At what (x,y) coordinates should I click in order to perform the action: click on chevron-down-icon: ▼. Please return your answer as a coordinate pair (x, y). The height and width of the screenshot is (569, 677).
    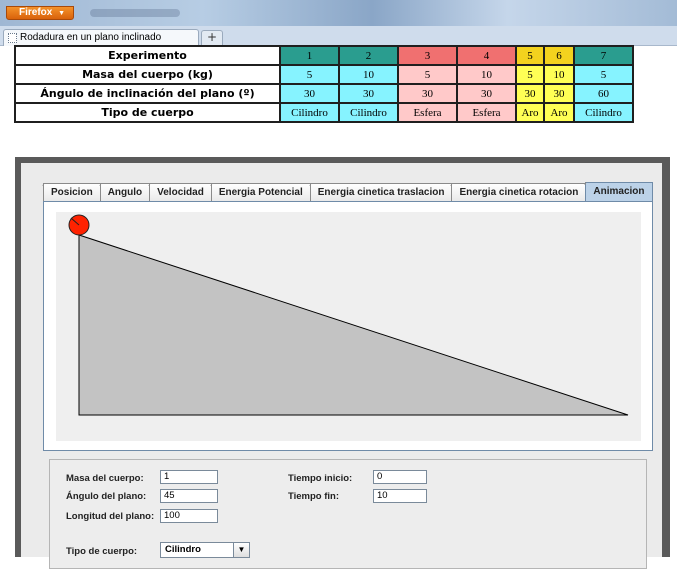
    Looking at the image, I should click on (62, 13).